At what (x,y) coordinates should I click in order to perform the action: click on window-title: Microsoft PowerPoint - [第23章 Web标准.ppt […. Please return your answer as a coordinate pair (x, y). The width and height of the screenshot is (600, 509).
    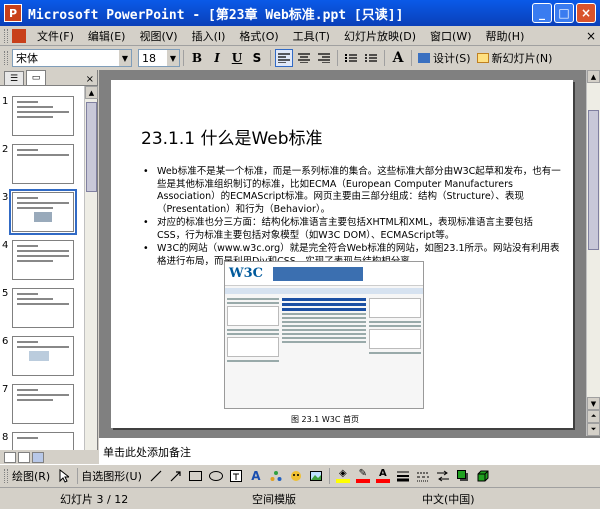
    Looking at the image, I should click on (216, 15).